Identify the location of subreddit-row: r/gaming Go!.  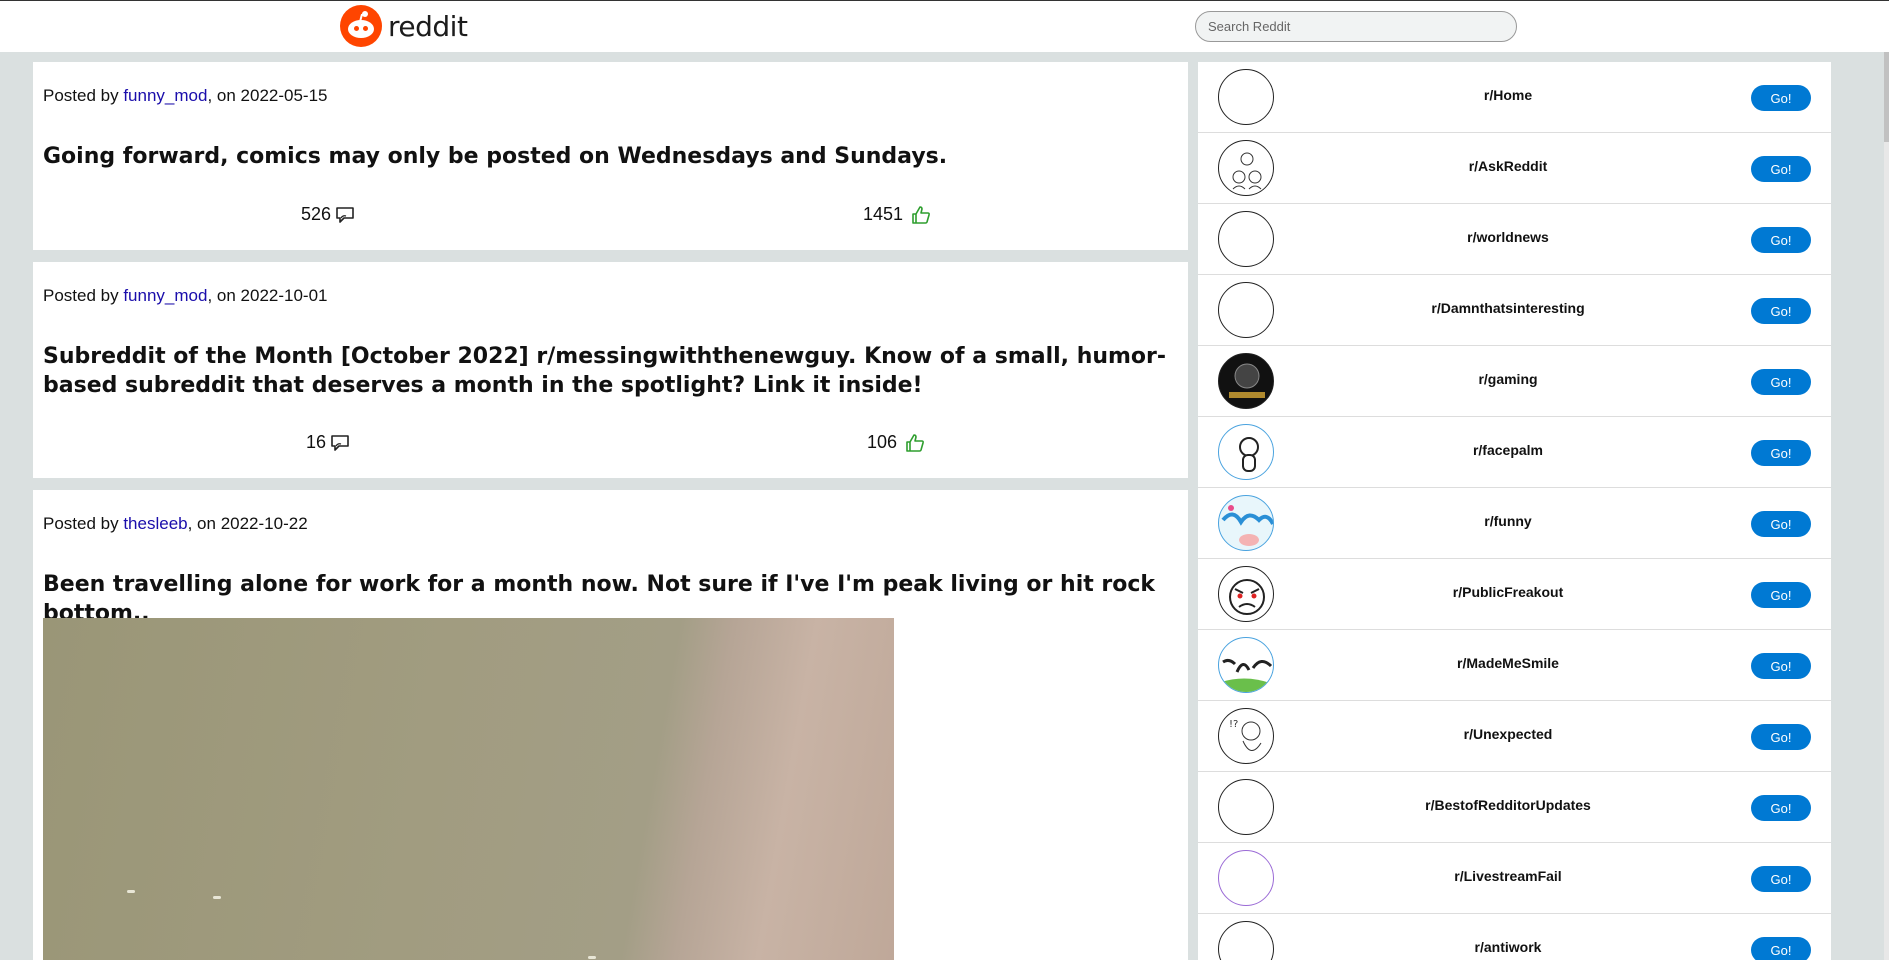
(1514, 381).